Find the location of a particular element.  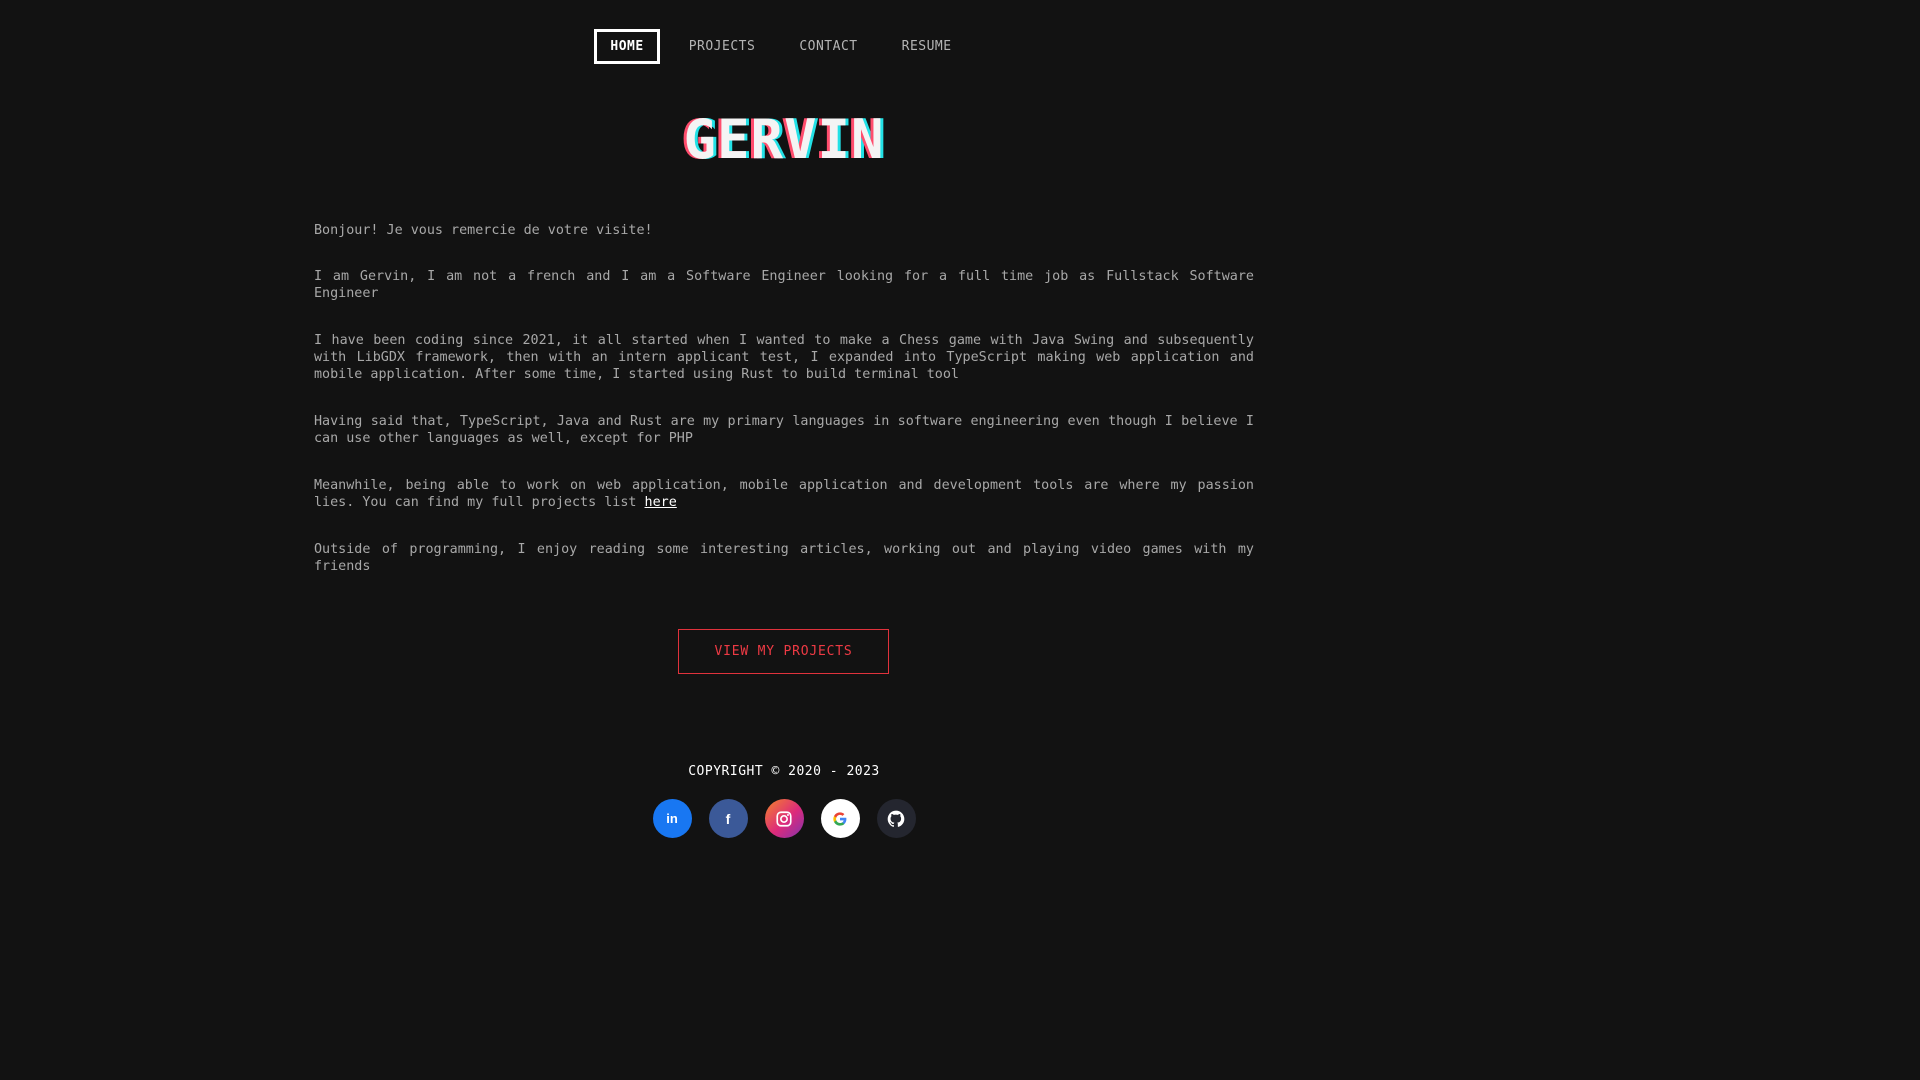

instagram-link is located at coordinates (784, 818).